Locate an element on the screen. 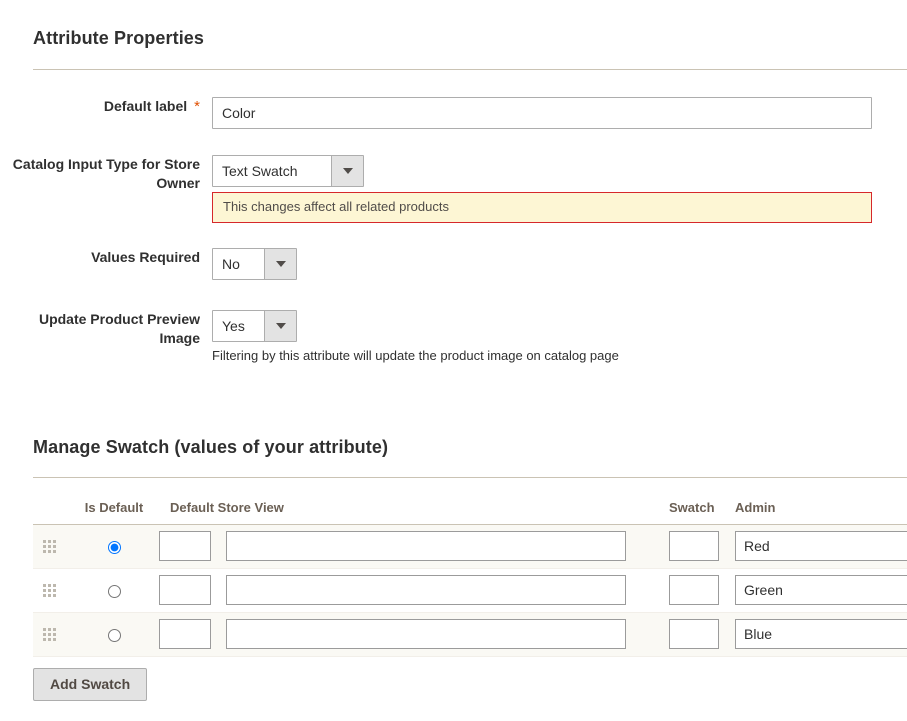  catalog-input-type-label-text: Catalog Input Type for Store Owner is located at coordinates (106, 173).